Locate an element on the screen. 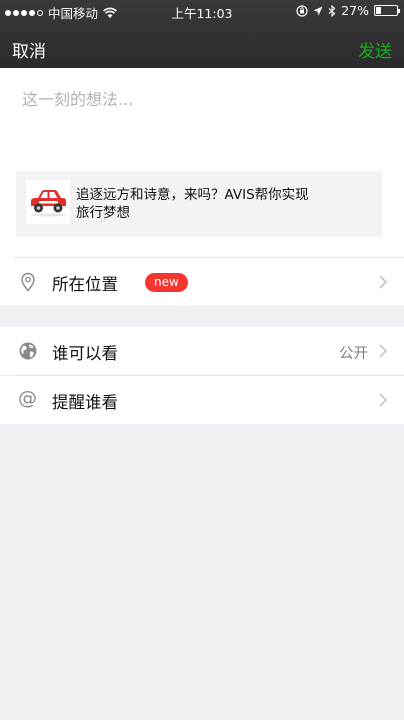 Image resolution: width=404 pixels, height=720 pixels. car-icon is located at coordinates (48, 203).